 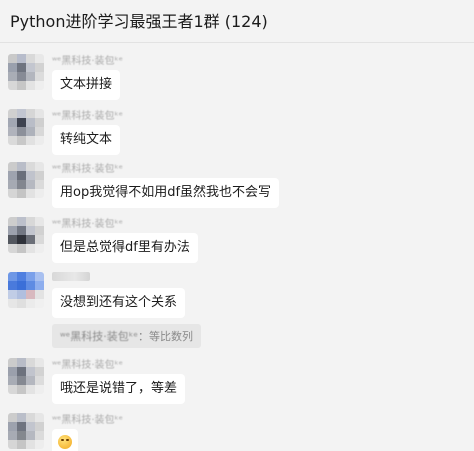 I want to click on message-bubble: 用op我觉得不如用df虽然我也不会写, so click(x=166, y=193).